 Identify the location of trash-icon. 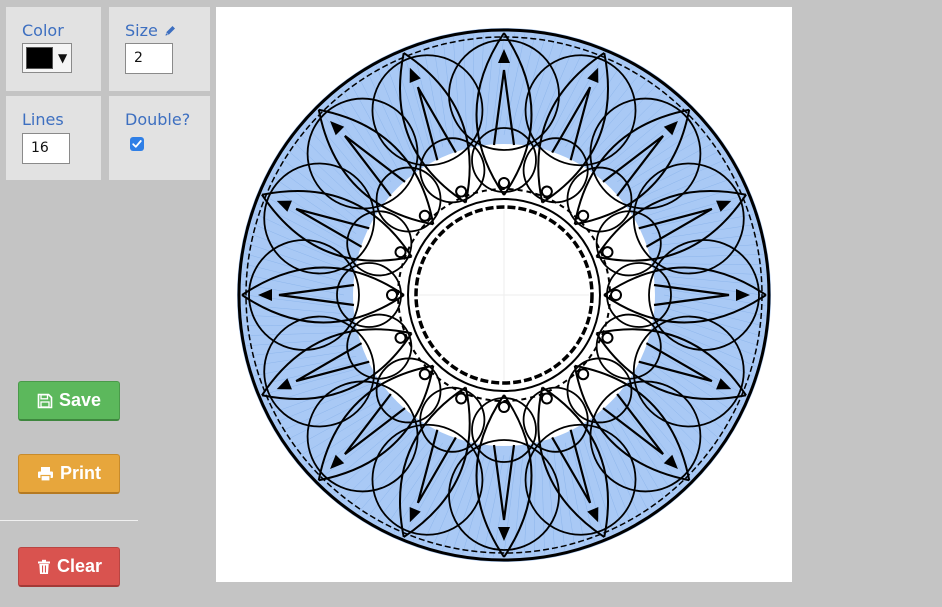
(44, 566).